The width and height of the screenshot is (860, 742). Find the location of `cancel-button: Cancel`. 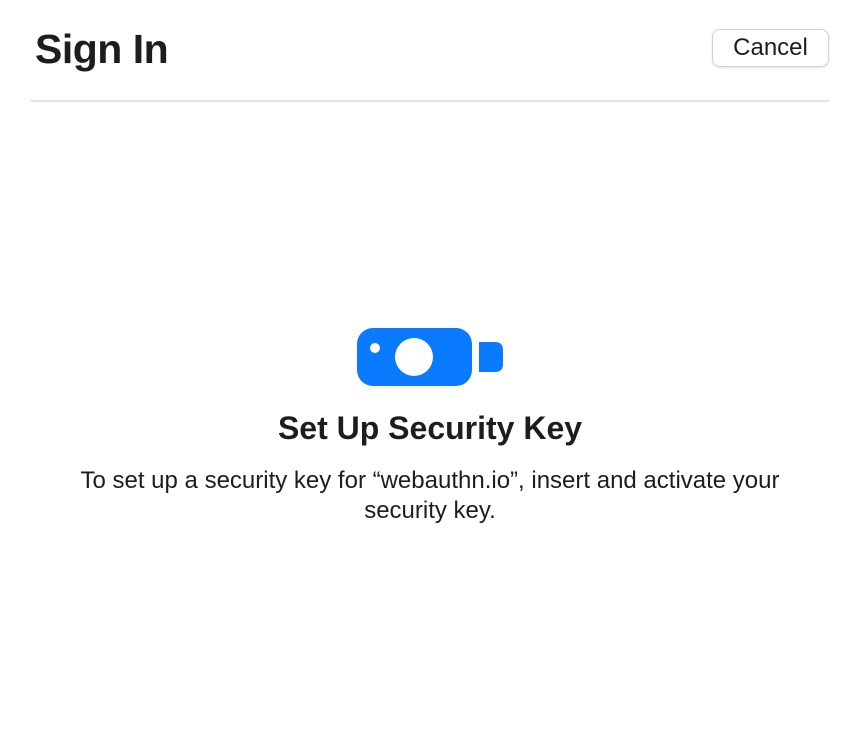

cancel-button: Cancel is located at coordinates (770, 48).